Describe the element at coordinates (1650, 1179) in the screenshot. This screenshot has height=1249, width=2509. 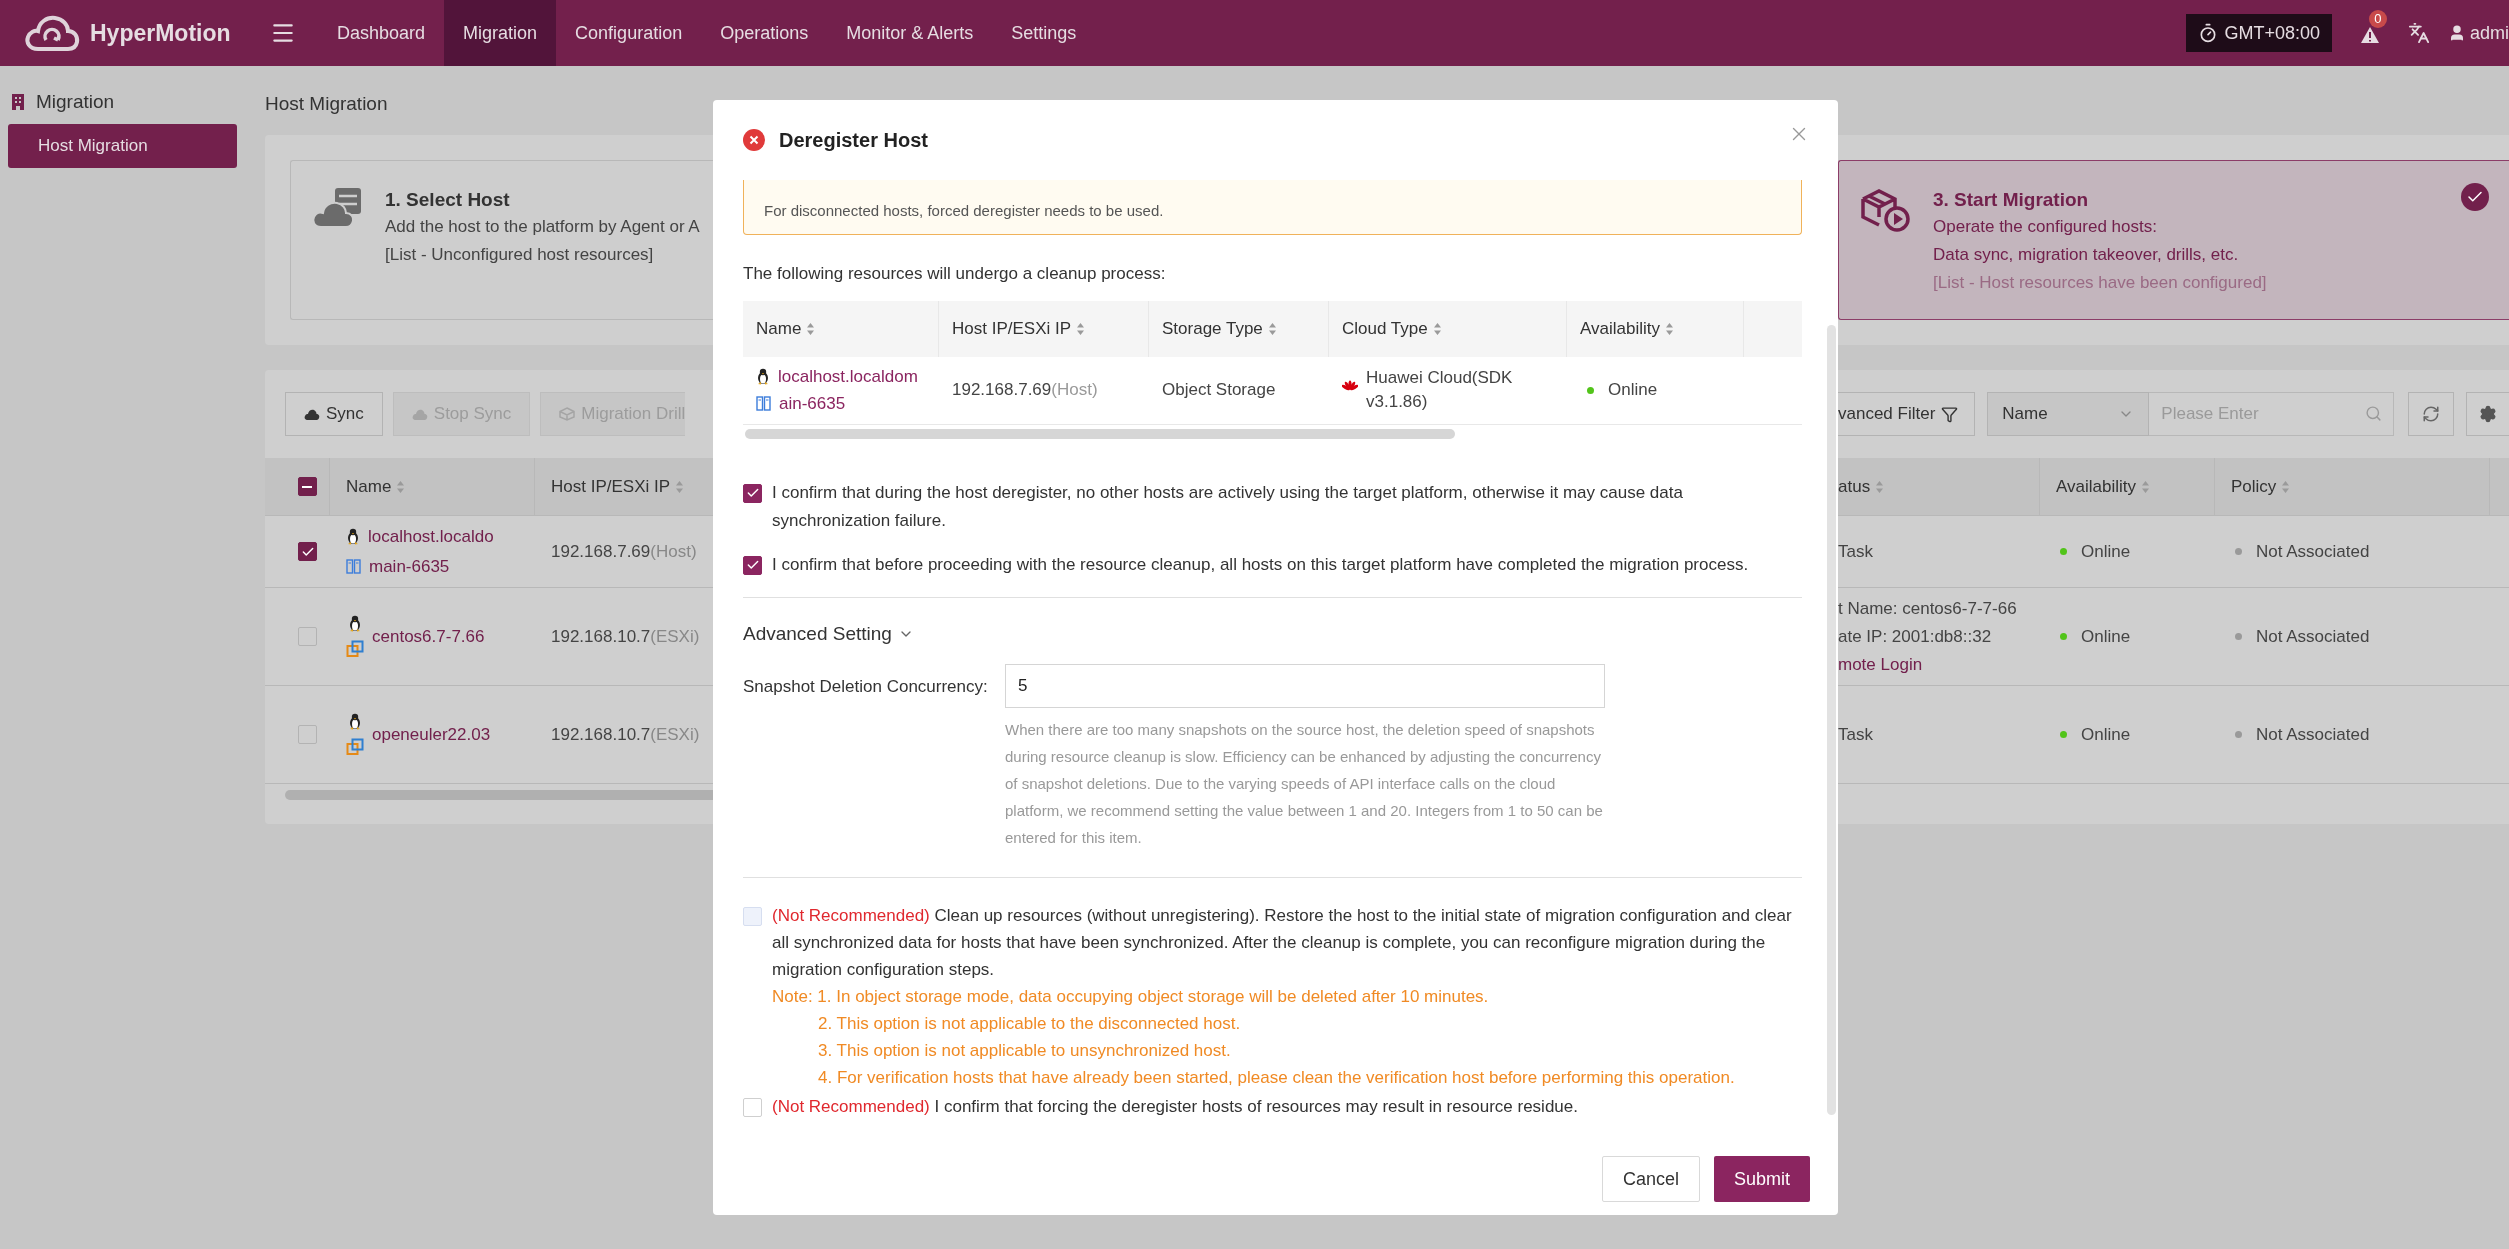
I see `cancel-button: Cancel` at that location.